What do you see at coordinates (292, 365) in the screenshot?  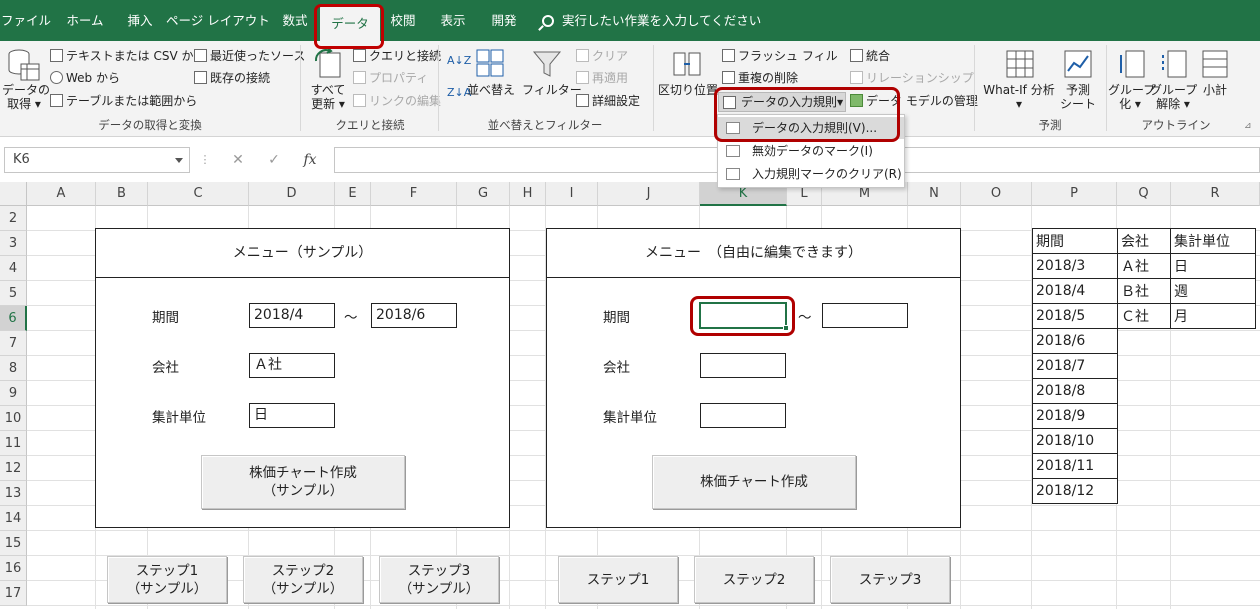 I see `sample-company-cell: Ａ社` at bounding box center [292, 365].